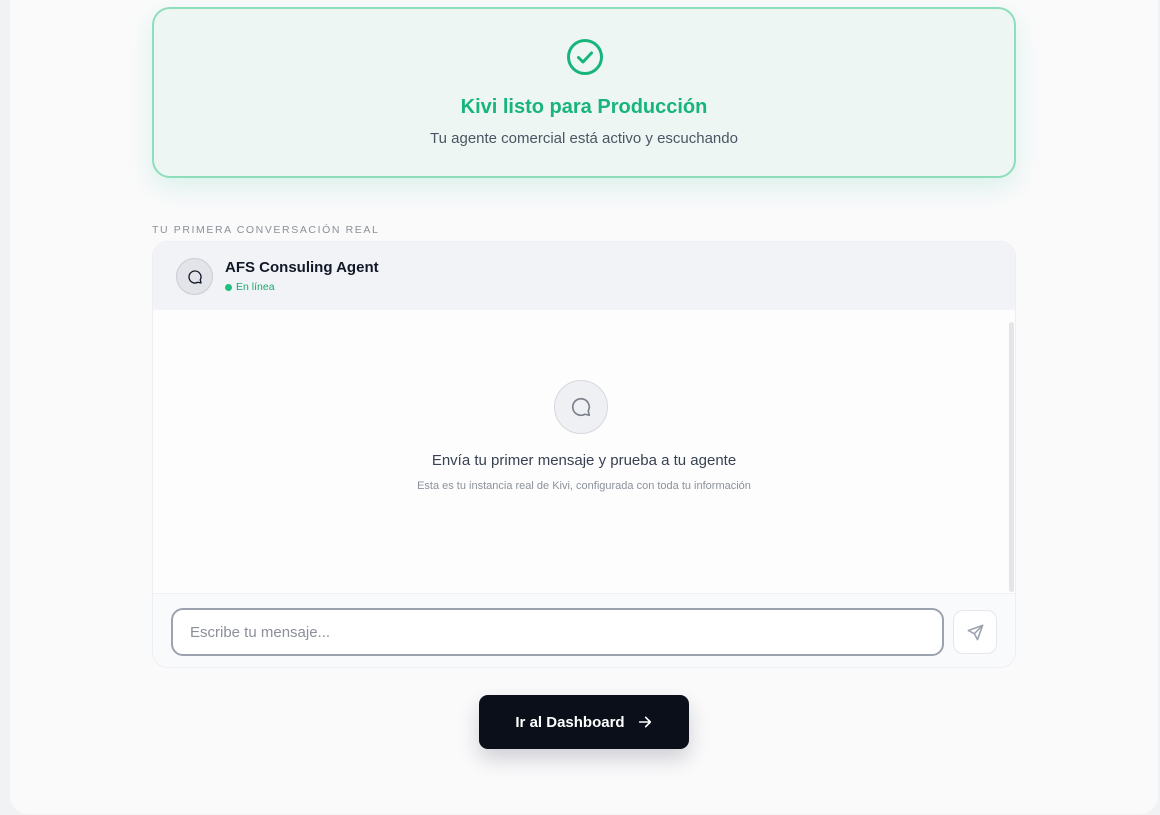 The width and height of the screenshot is (1160, 815). Describe the element at coordinates (302, 267) in the screenshot. I see `agent-name: AFS Consuling Agent` at that location.